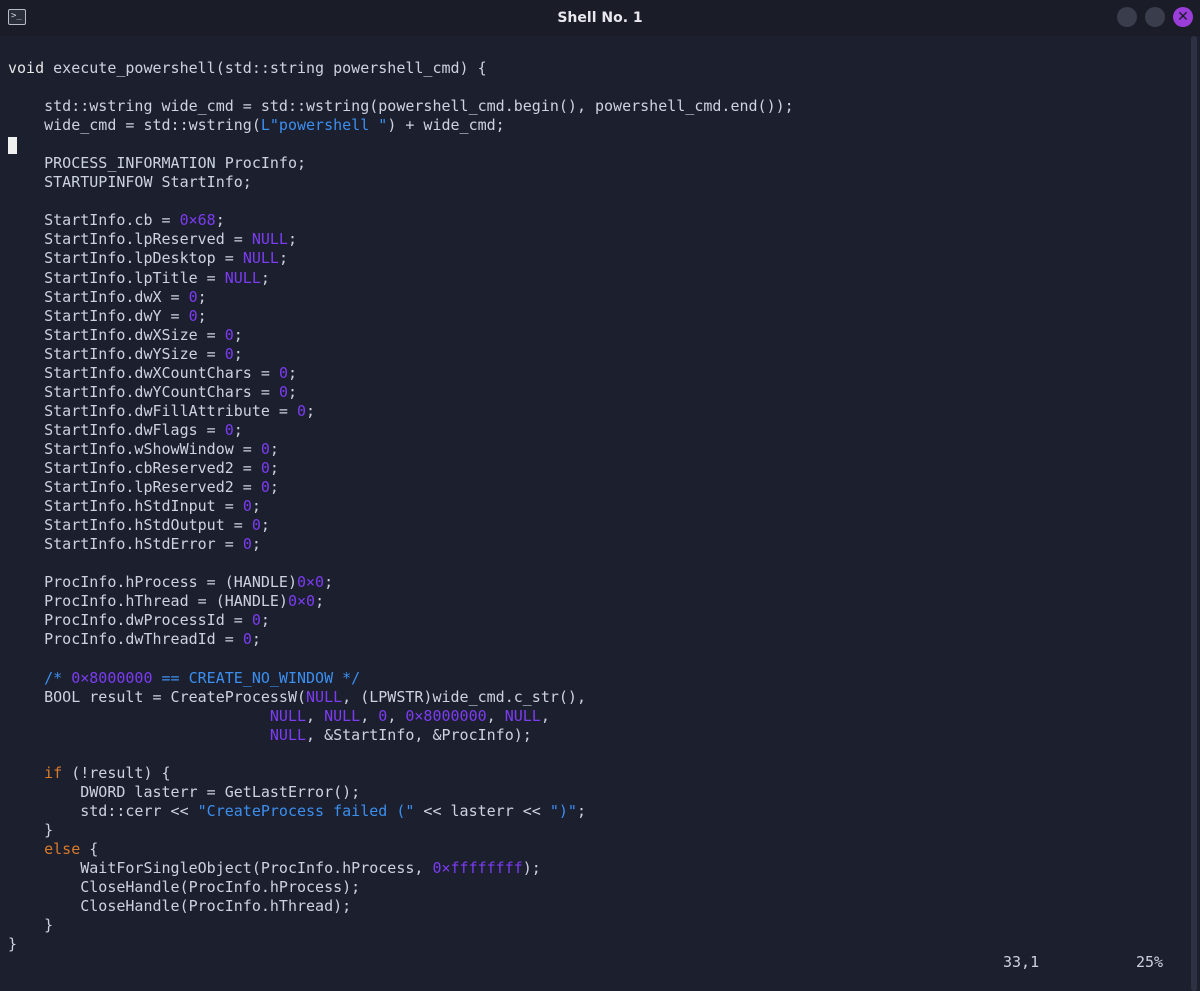  I want to click on code-line: StartInfo.dwFillAttribute = 0;, so click(401, 411).